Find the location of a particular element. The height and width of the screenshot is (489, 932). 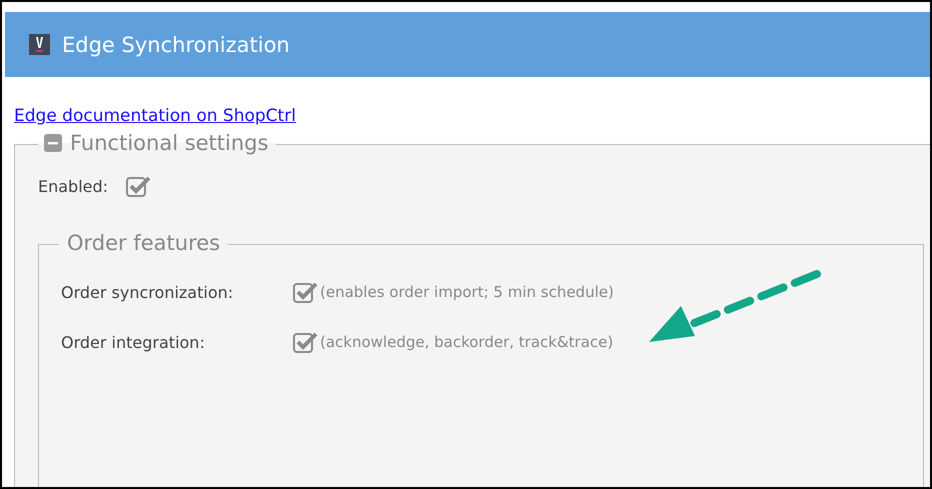

collapse-icon is located at coordinates (53, 143).